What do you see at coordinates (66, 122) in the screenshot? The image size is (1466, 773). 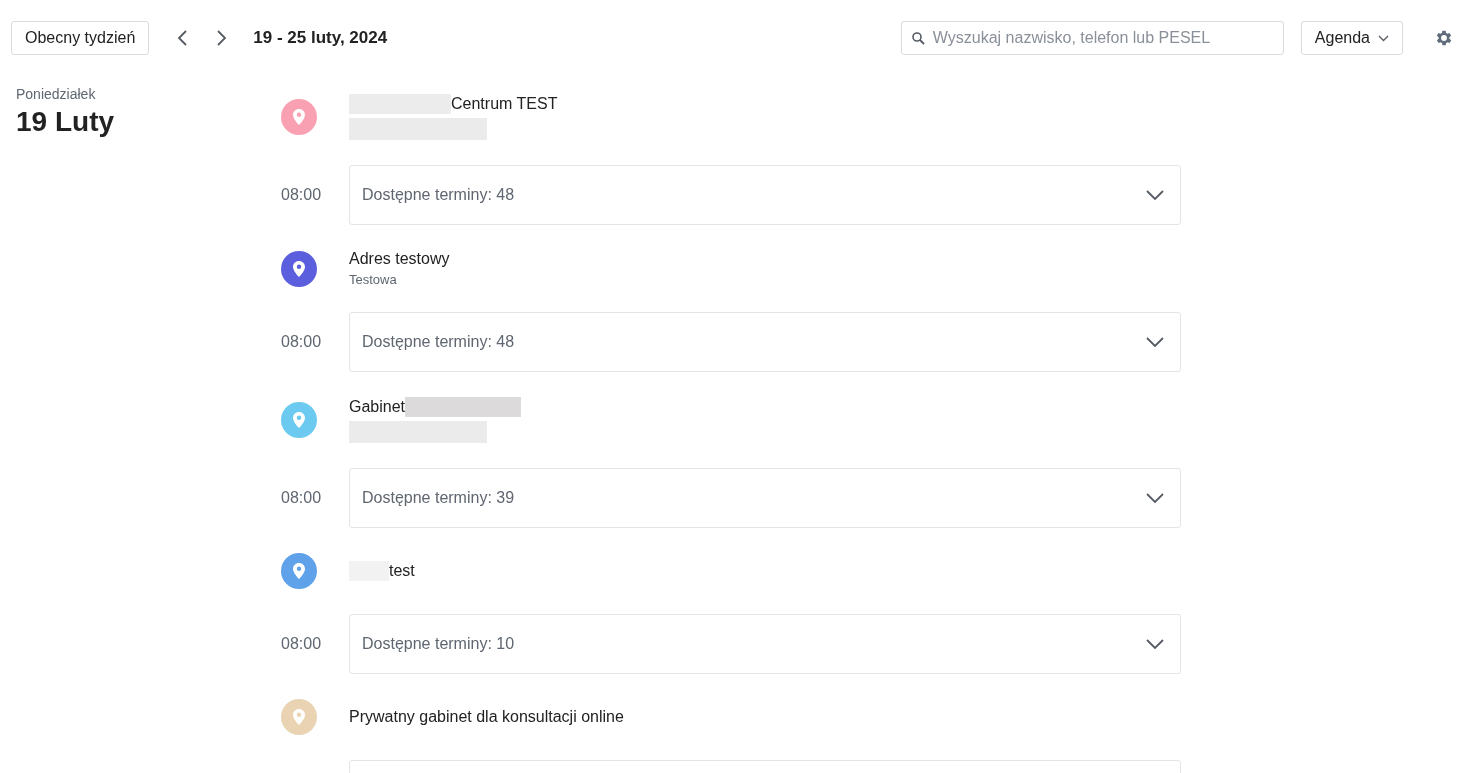 I see `day-date: 19 Luty` at bounding box center [66, 122].